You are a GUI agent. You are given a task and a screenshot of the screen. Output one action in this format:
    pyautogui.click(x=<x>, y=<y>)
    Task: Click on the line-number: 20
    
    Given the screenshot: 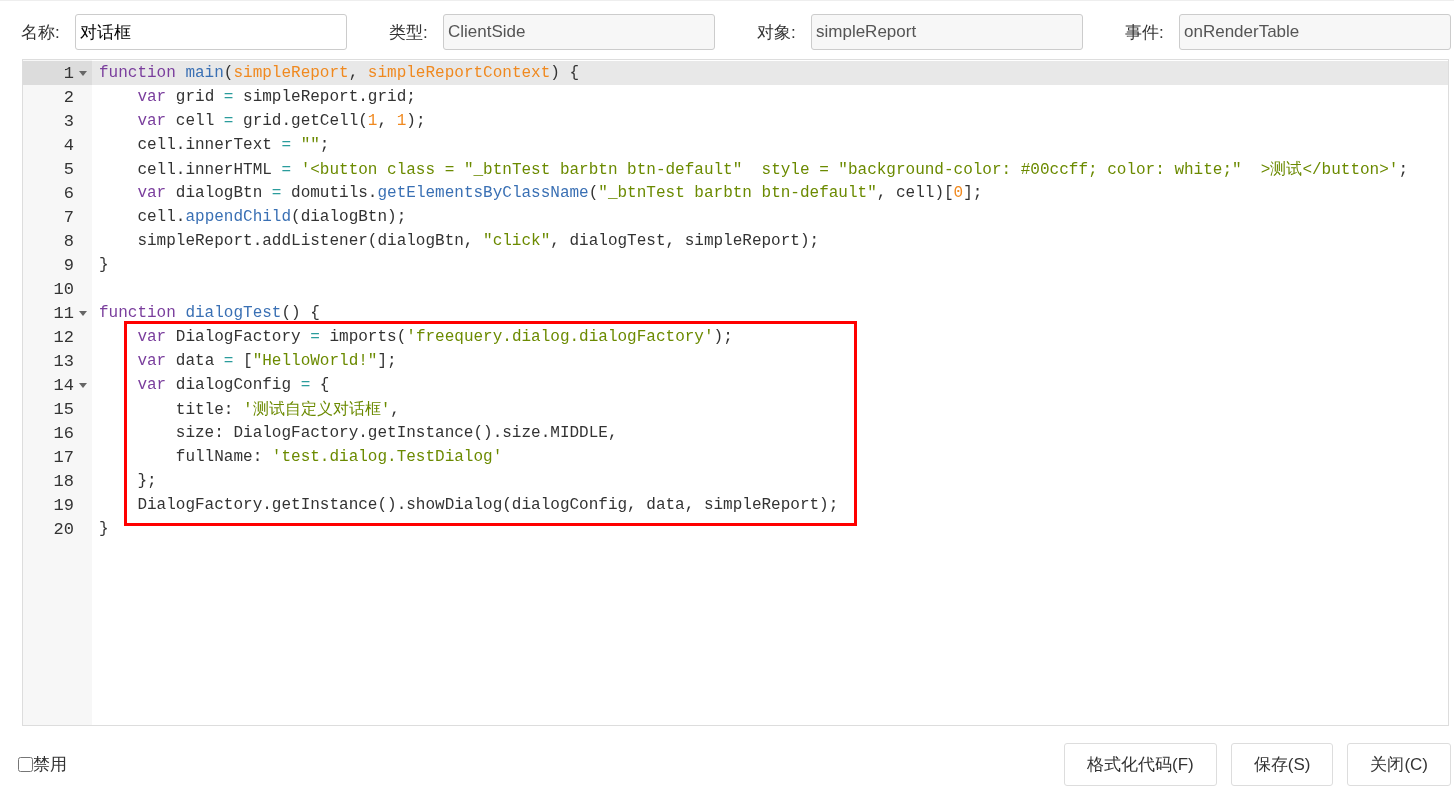 What is the action you would take?
    pyautogui.click(x=64, y=529)
    